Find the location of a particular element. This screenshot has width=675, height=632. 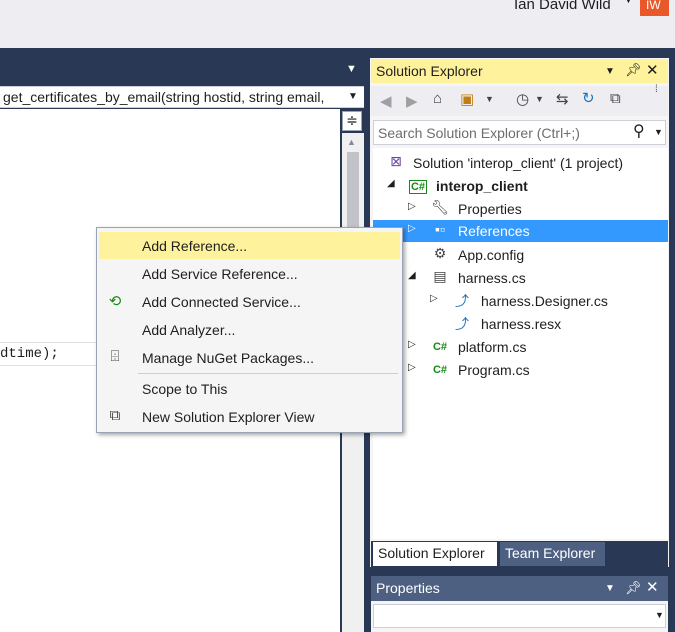

tree-item-label: Solution 'interop_client' (1 project) is located at coordinates (518, 163).